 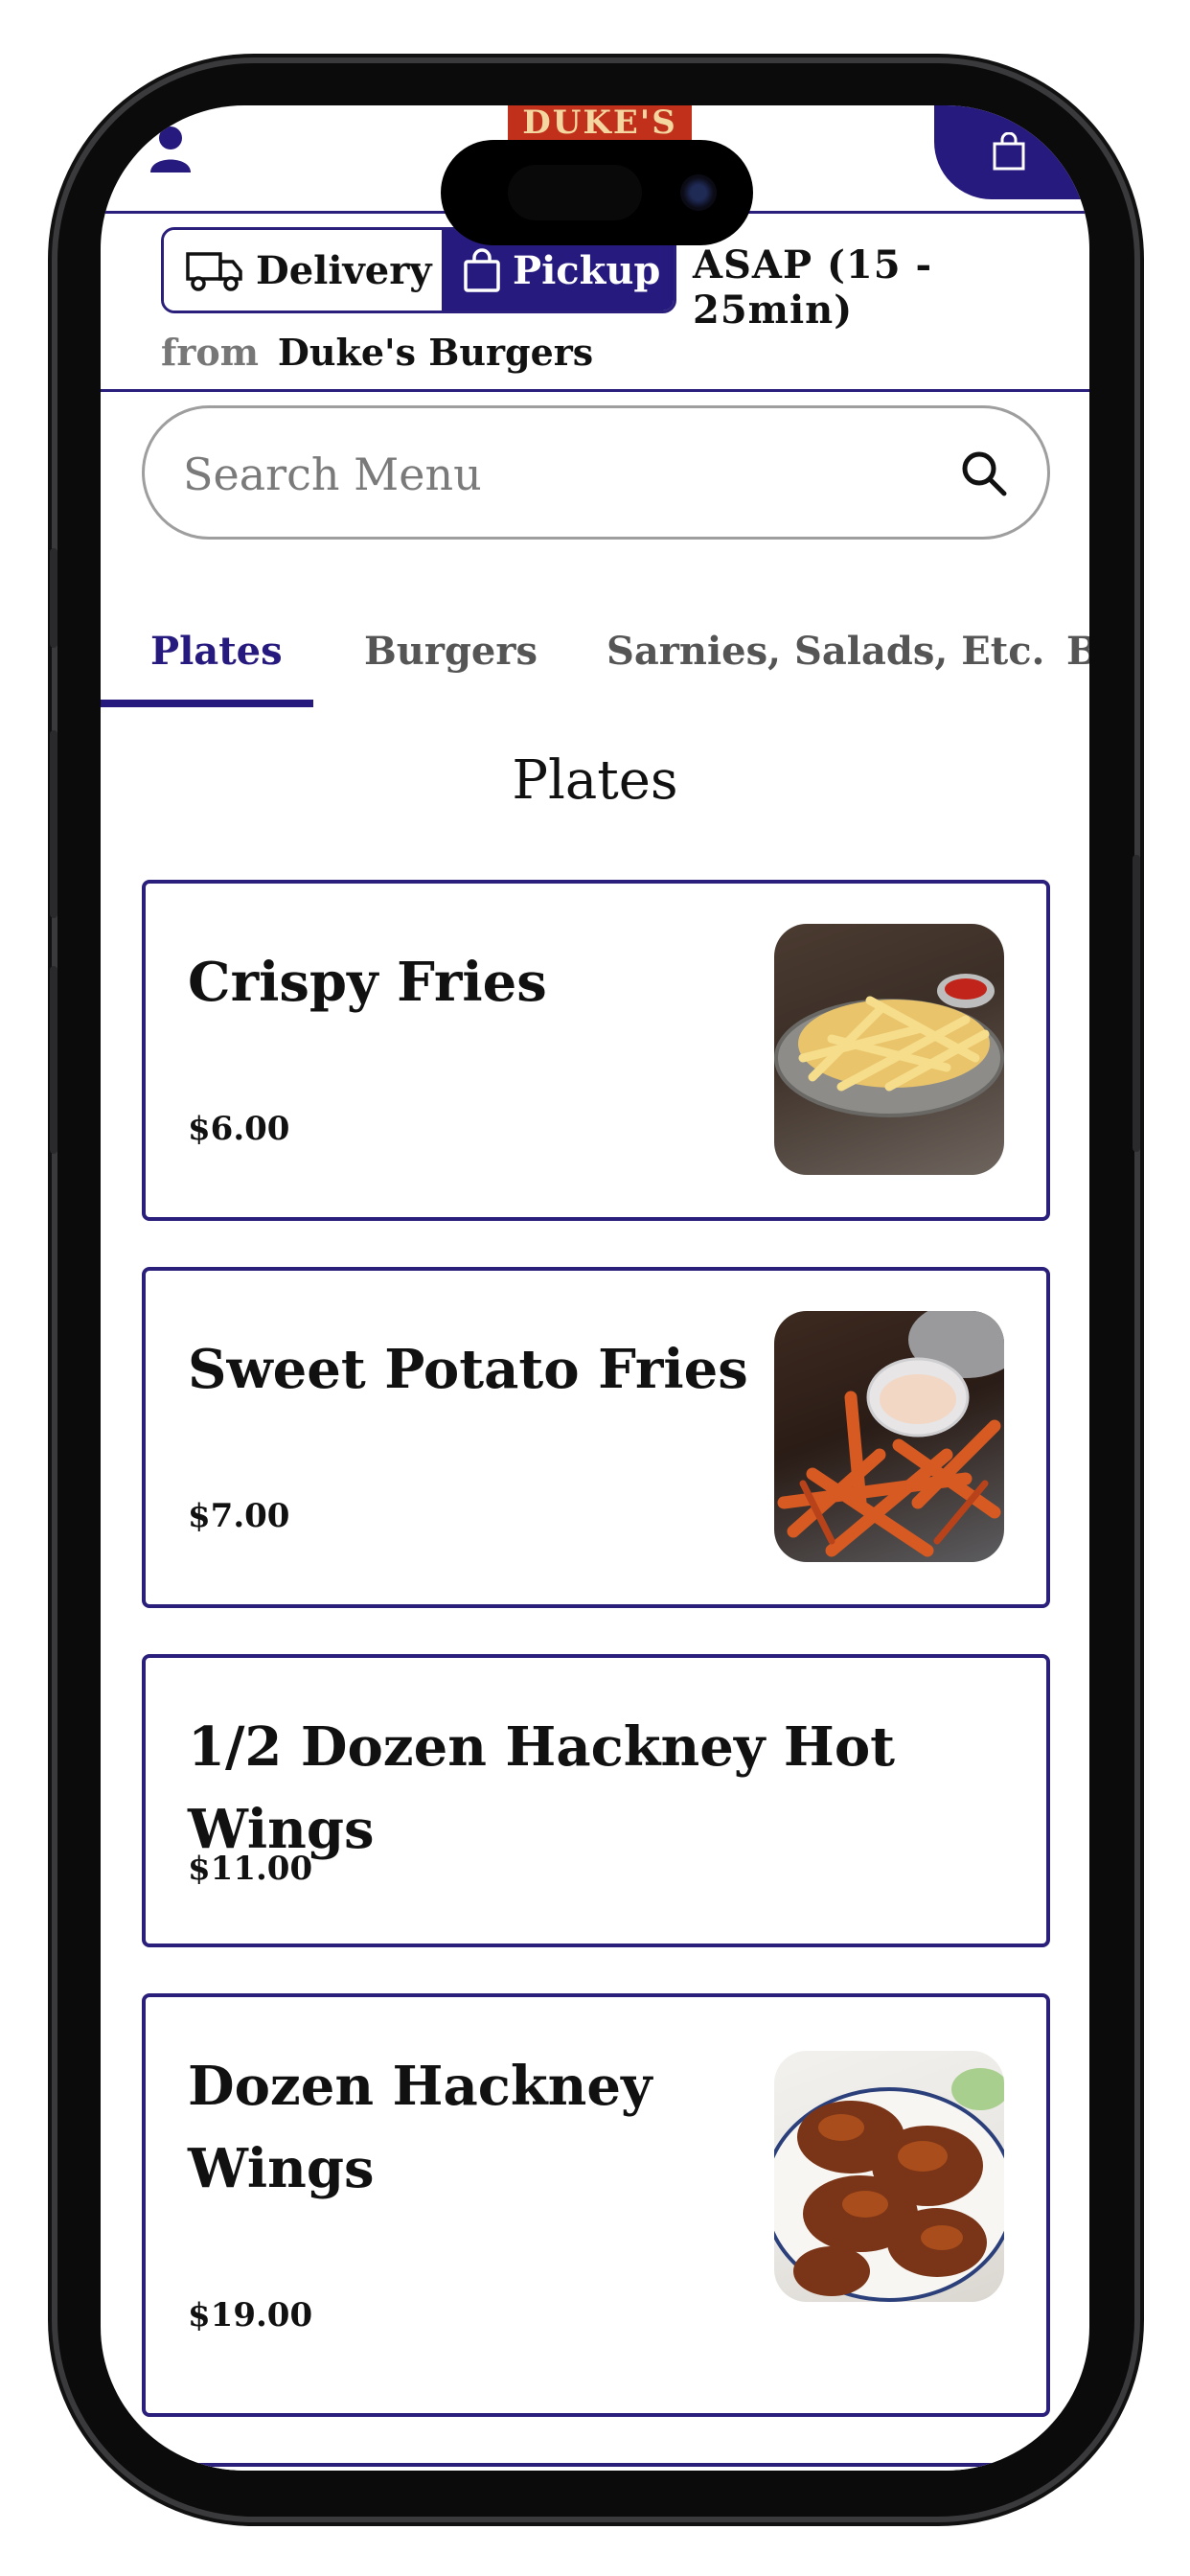 I want to click on item-name: Wings, so click(x=281, y=2168).